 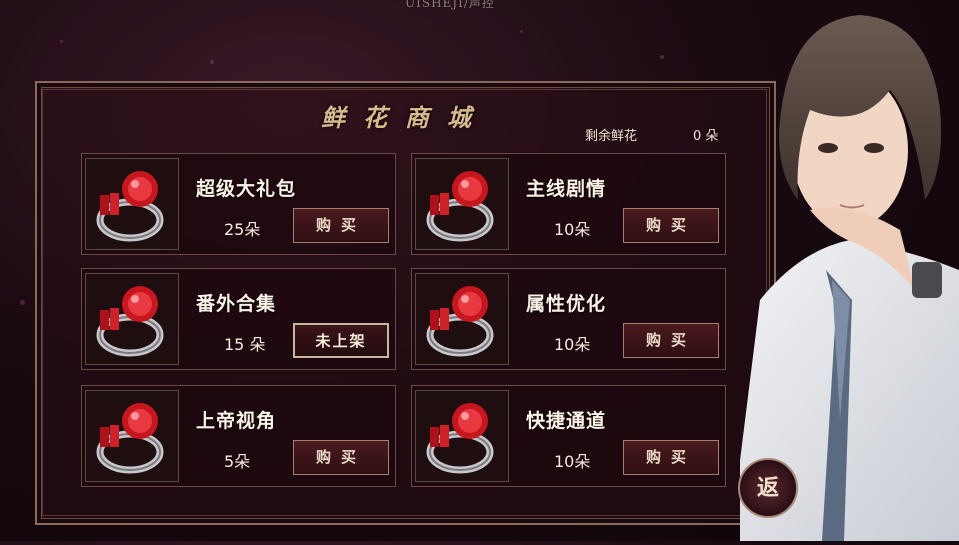 I want to click on shop-item-card: 属性优化 10朵 购买, so click(x=568, y=319).